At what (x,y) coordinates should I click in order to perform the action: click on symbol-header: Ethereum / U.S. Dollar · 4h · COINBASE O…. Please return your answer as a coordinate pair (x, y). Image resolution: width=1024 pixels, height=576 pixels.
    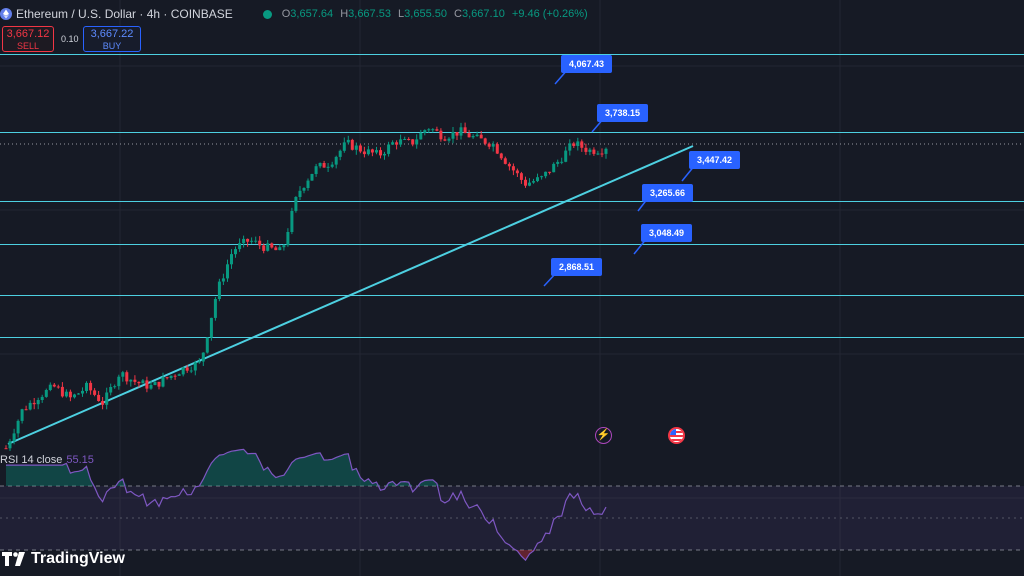
    Looking at the image, I should click on (296, 14).